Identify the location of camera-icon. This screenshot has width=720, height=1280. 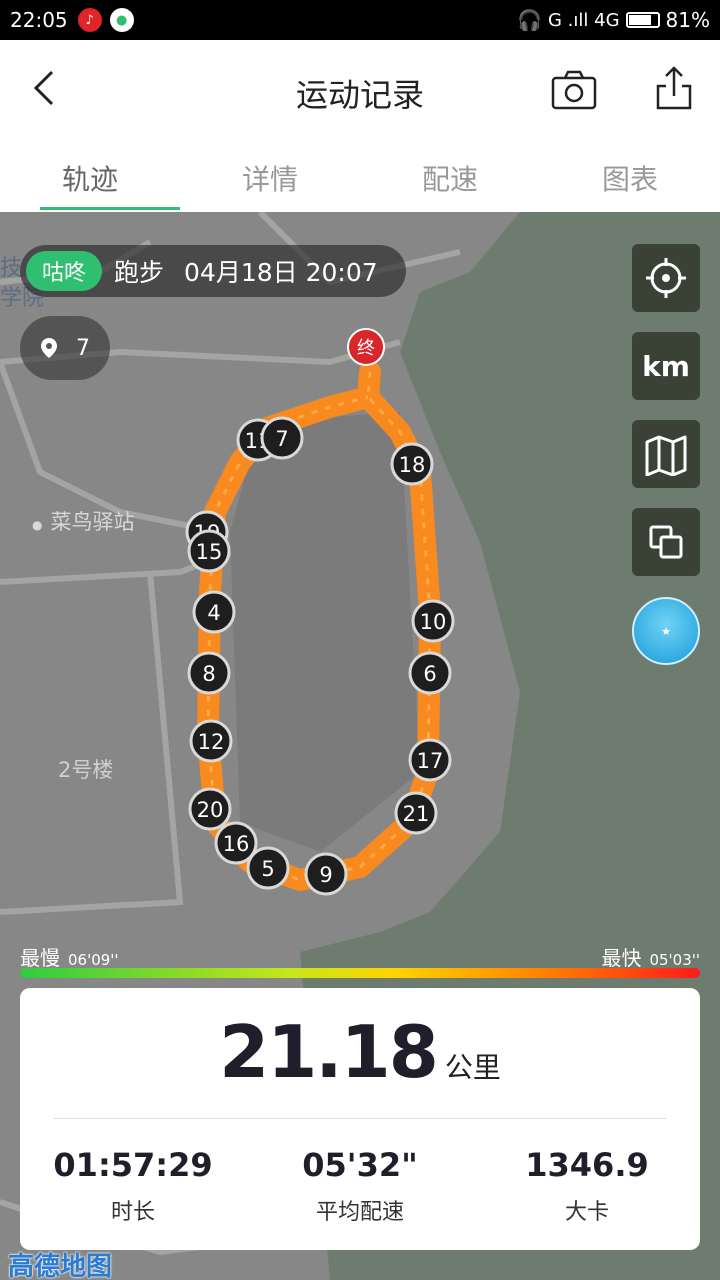
(574, 90).